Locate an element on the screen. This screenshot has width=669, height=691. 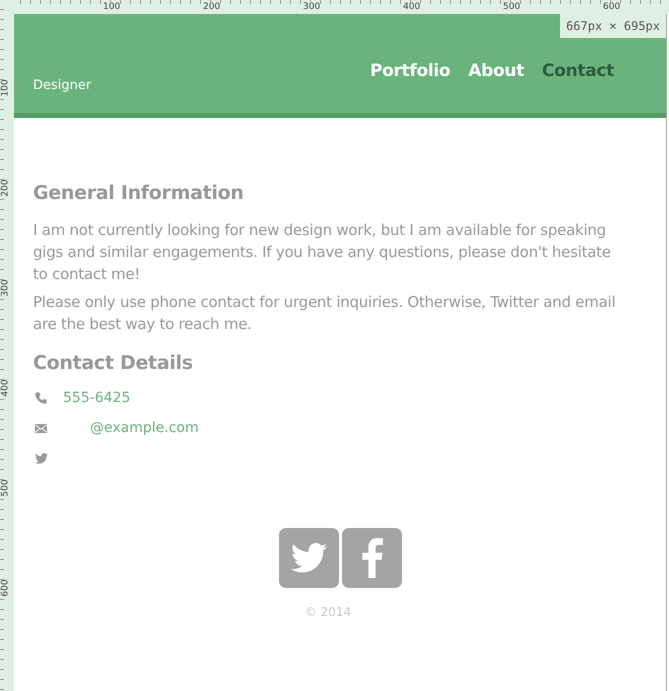
facebook-f-icon is located at coordinates (372, 558).